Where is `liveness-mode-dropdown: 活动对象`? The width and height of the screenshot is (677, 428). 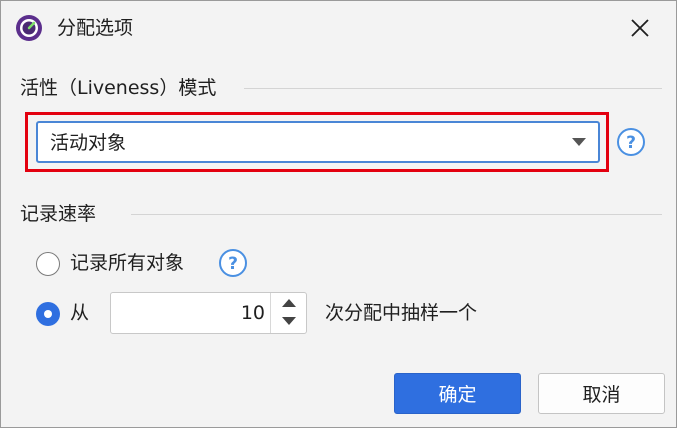
liveness-mode-dropdown: 活动对象 is located at coordinates (318, 142).